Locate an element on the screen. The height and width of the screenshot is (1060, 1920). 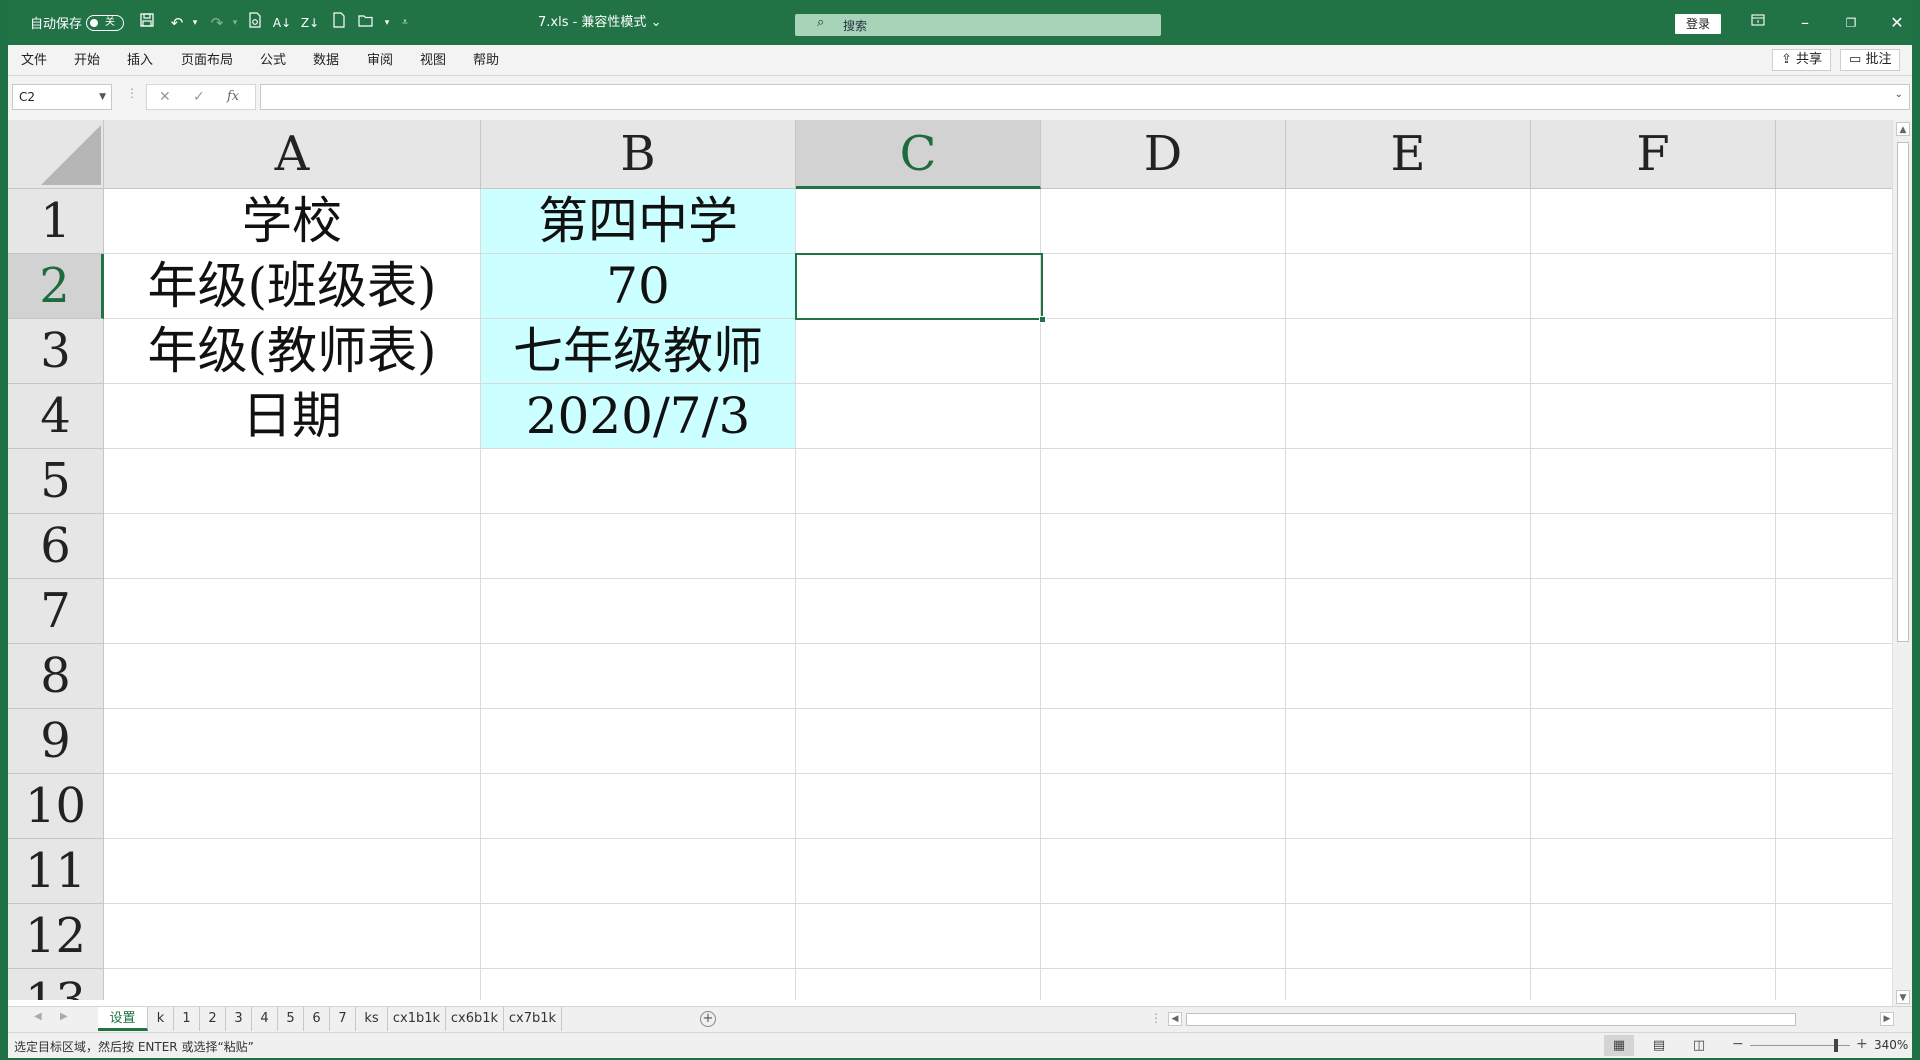
cell-a1: 学校 is located at coordinates (292, 221).